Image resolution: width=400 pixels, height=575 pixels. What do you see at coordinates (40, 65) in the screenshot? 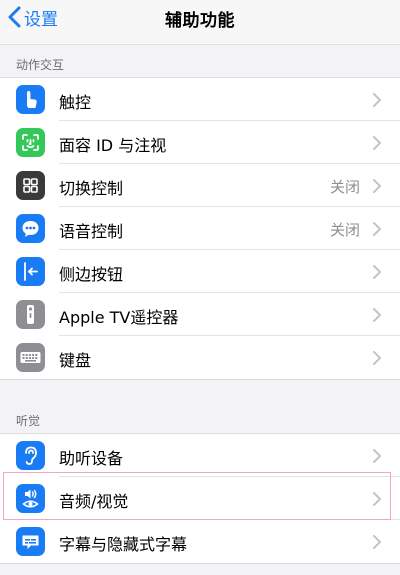
I see `section-header-interaction: 动作交互` at bounding box center [40, 65].